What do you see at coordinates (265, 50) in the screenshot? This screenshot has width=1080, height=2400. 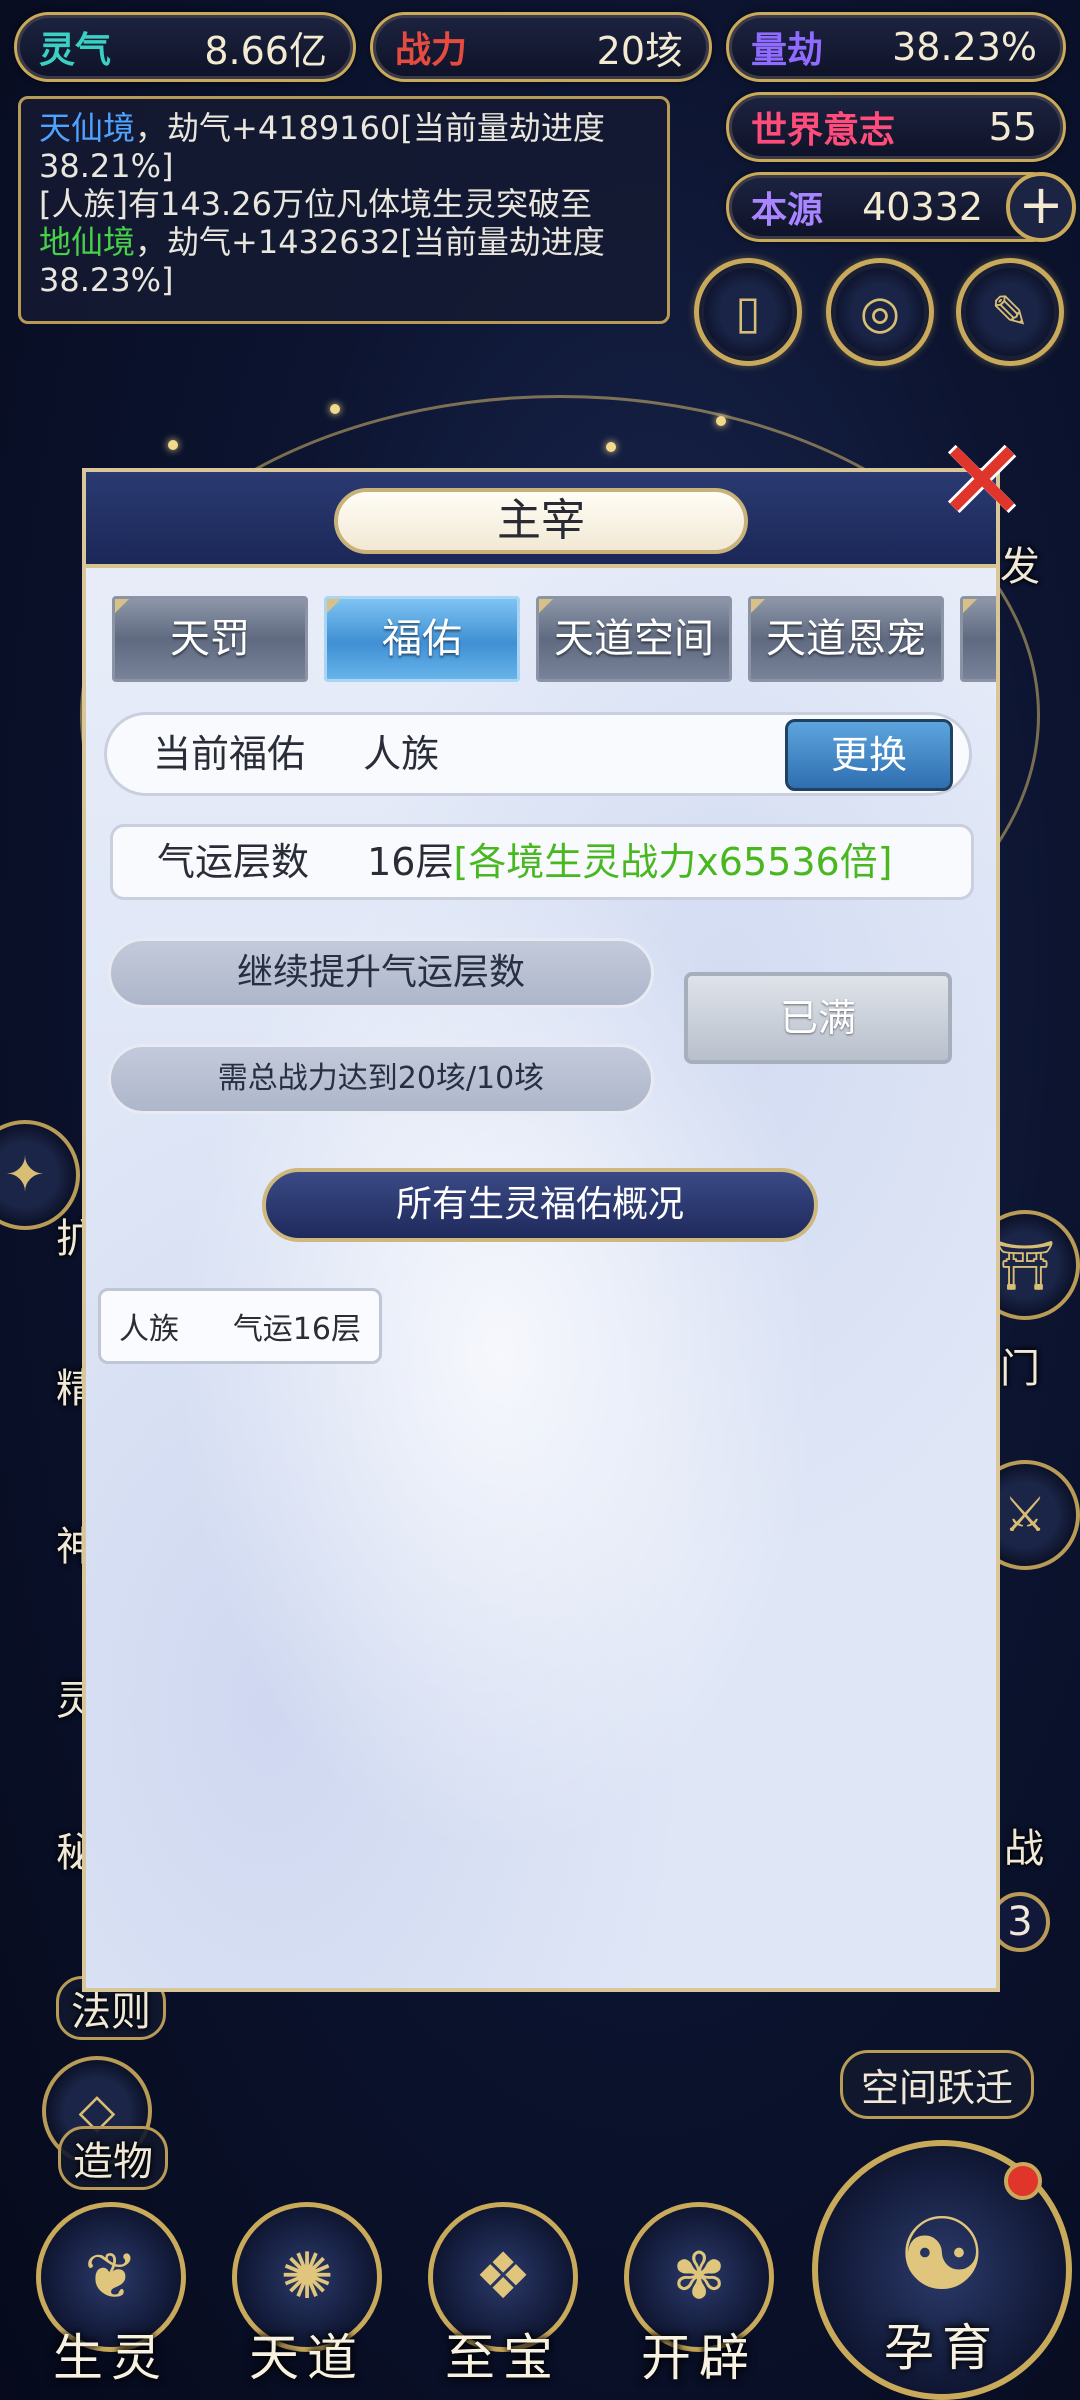 I see `stat-lingqi-value: 8.66亿` at bounding box center [265, 50].